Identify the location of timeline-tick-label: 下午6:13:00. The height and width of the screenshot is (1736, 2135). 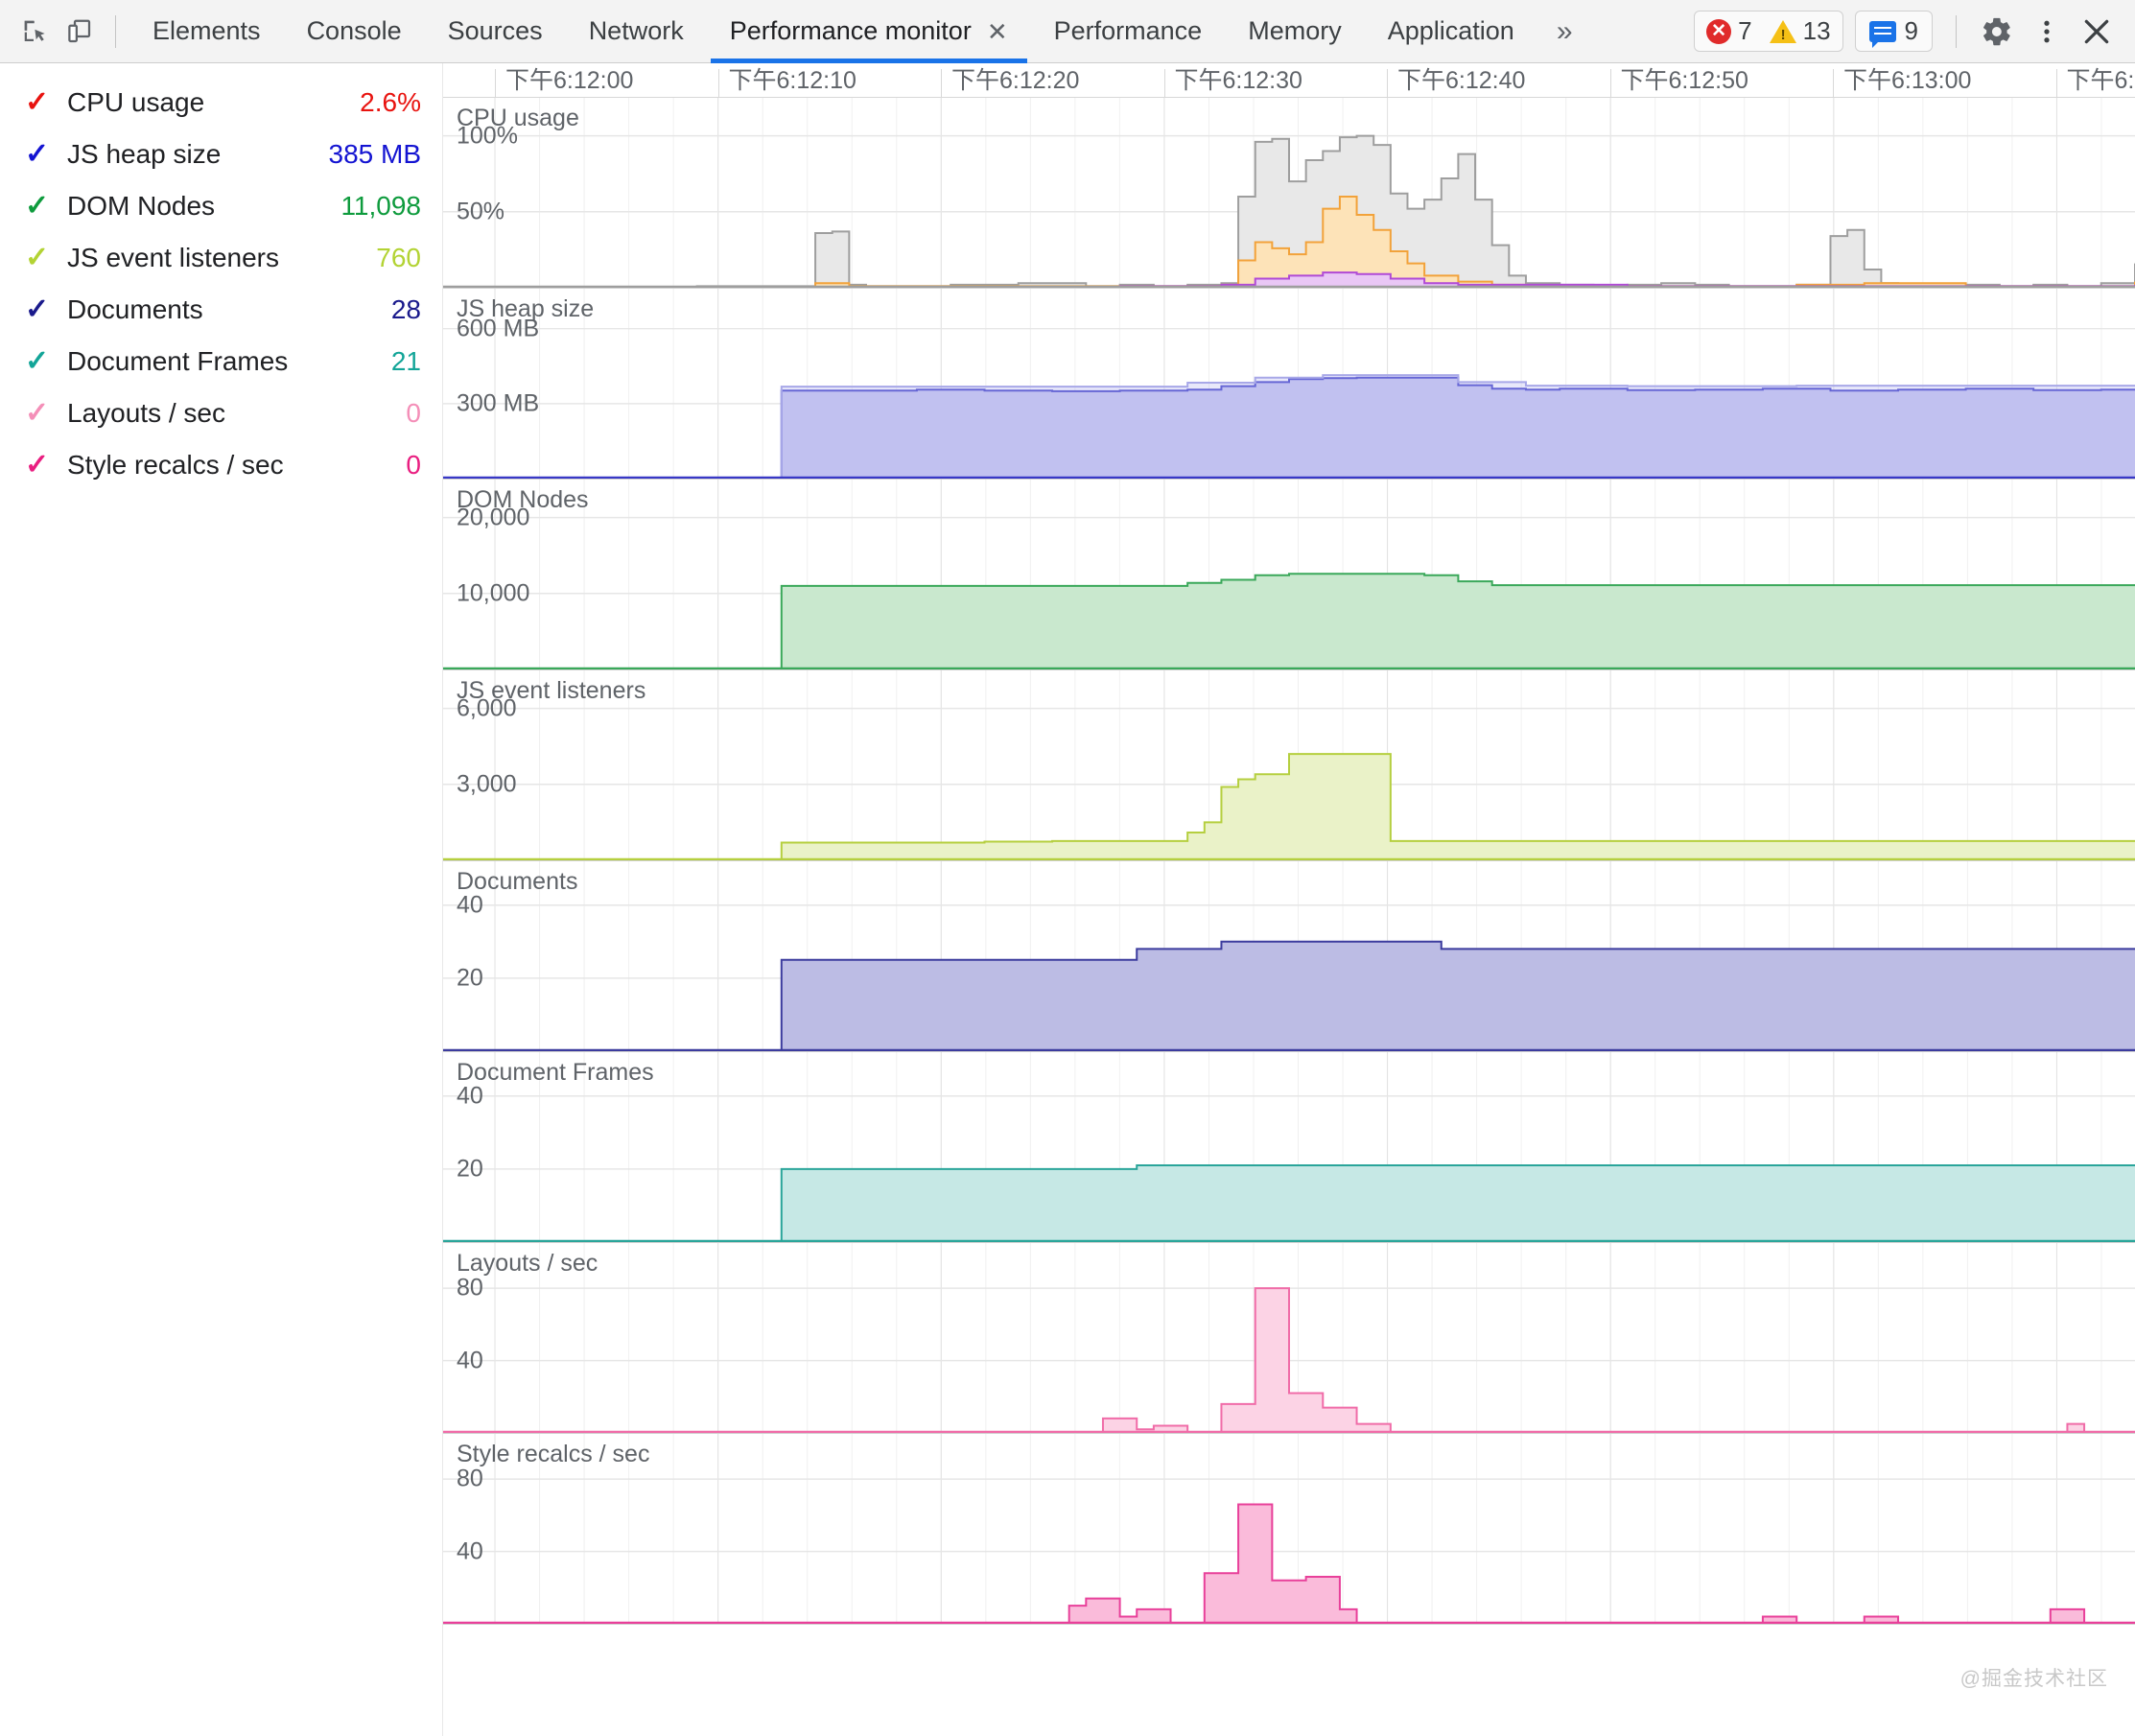
(1902, 83).